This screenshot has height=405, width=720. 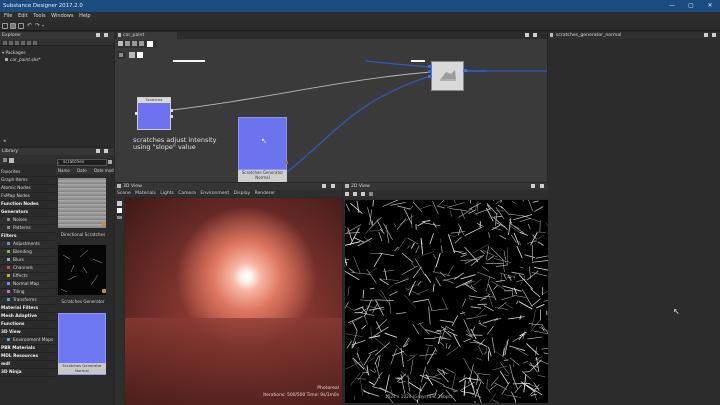 What do you see at coordinates (64, 170) in the screenshot?
I see `col-name: Name` at bounding box center [64, 170].